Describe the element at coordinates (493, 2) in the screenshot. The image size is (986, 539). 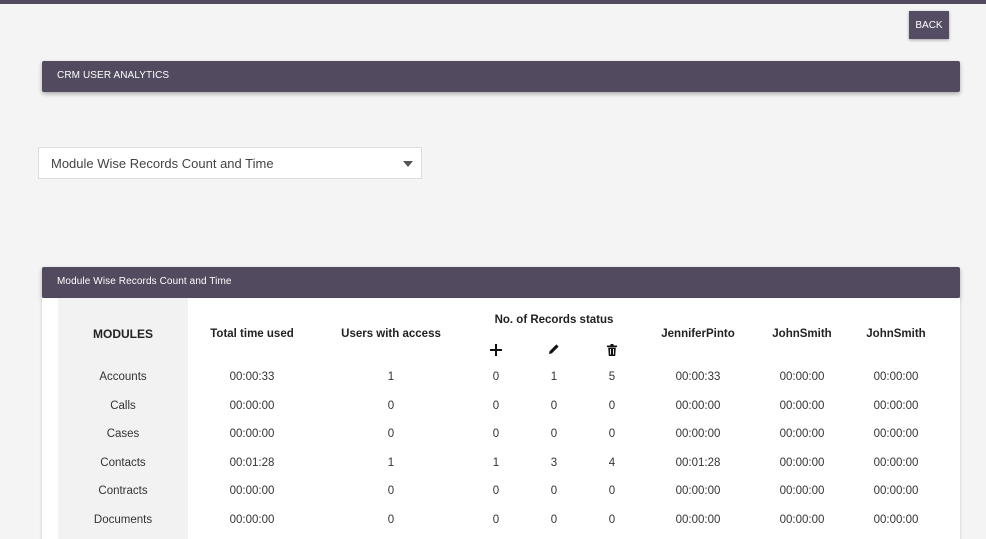
I see `top-accent-bar` at that location.